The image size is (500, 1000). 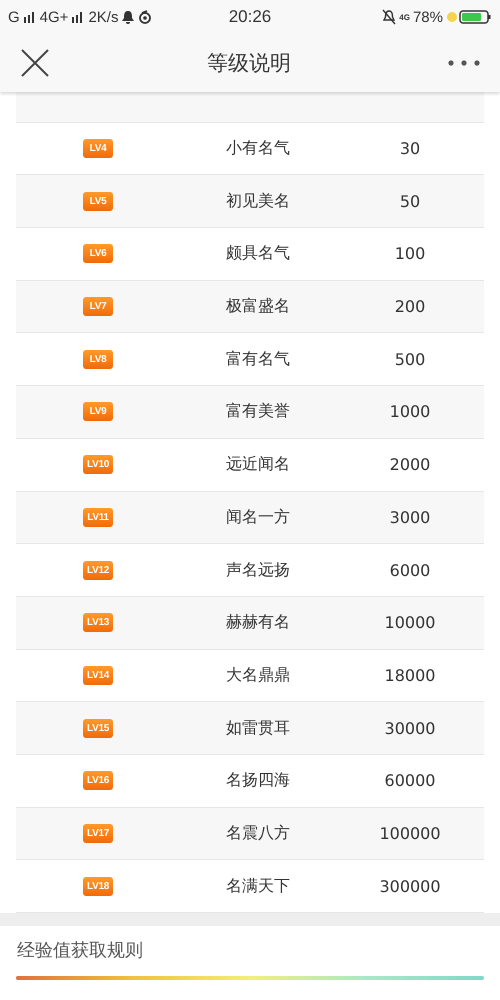 What do you see at coordinates (249, 63) in the screenshot?
I see `page-title: 等级说明` at bounding box center [249, 63].